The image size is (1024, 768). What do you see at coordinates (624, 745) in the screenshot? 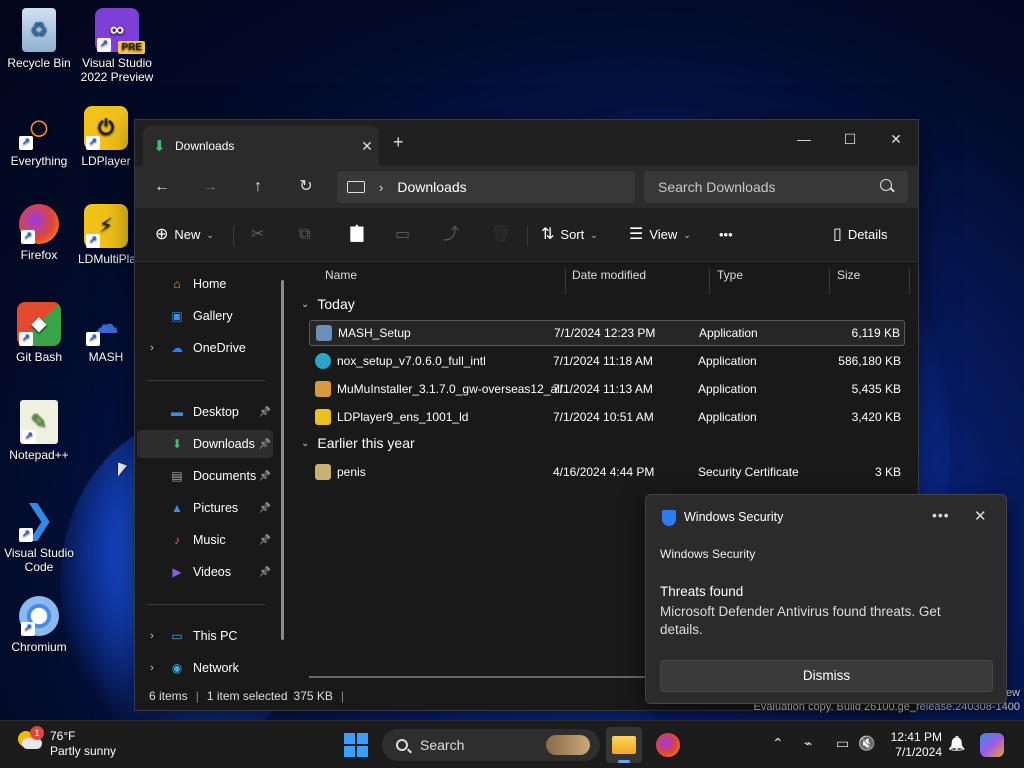
I see `taskbar-file-explorer` at bounding box center [624, 745].